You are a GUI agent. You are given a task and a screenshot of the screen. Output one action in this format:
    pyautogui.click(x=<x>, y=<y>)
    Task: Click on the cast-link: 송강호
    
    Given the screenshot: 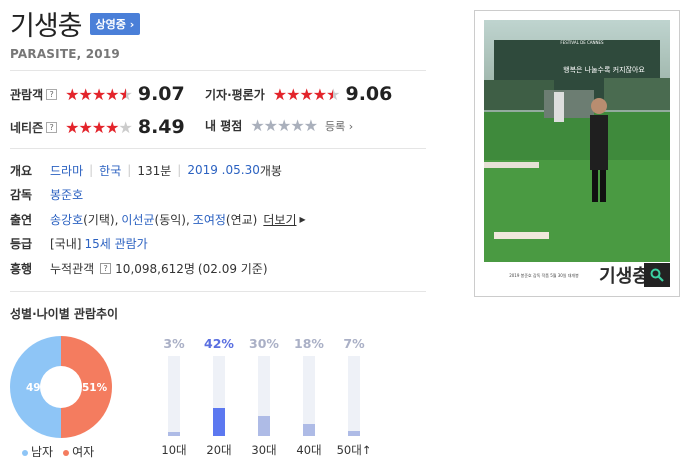 What is the action you would take?
    pyautogui.click(x=66, y=219)
    